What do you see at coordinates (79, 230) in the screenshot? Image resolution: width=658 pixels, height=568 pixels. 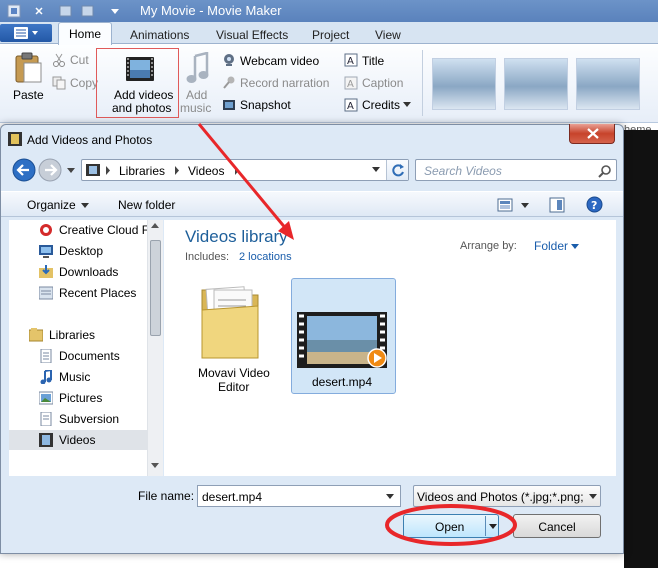 I see `nav-item-creative-cloud: Creative Cloud F` at bounding box center [79, 230].